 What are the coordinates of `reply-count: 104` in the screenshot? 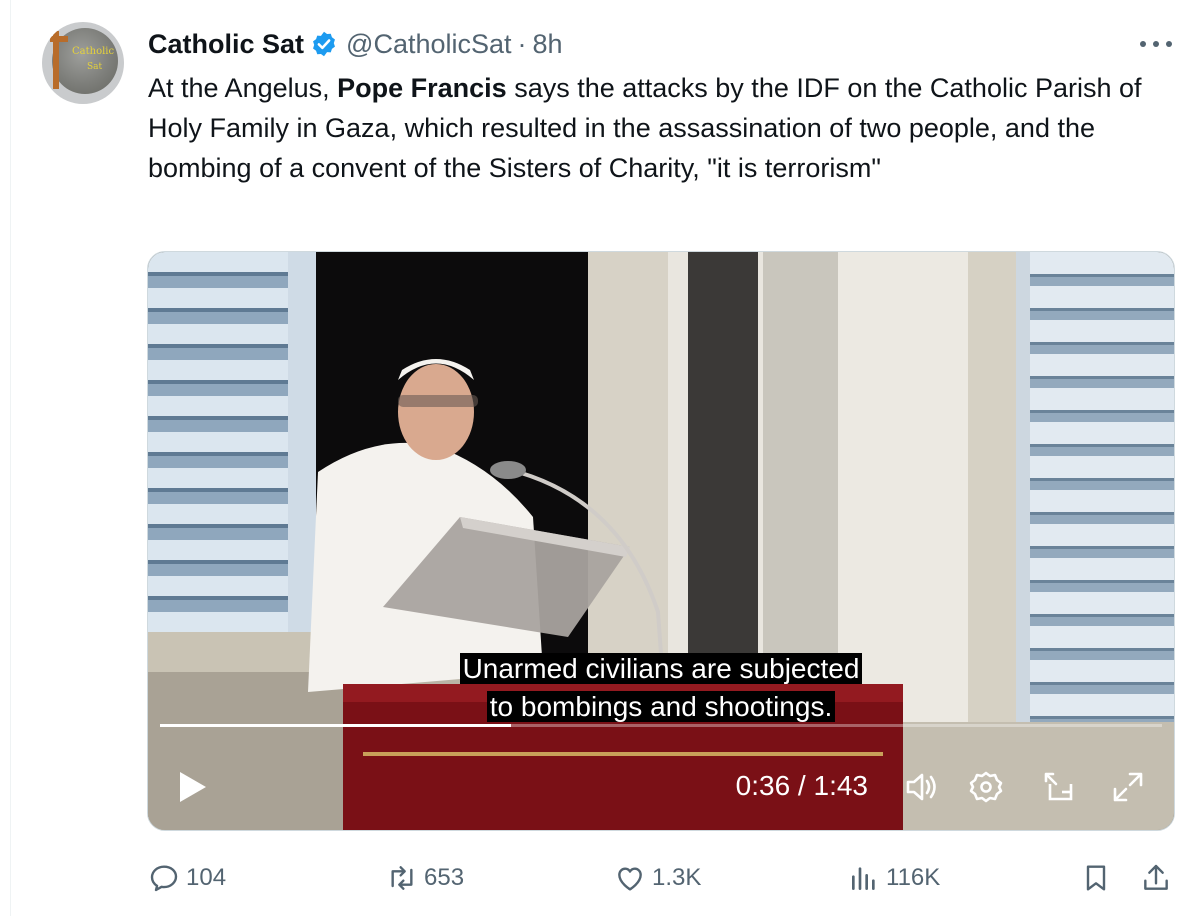 It's located at (206, 877).